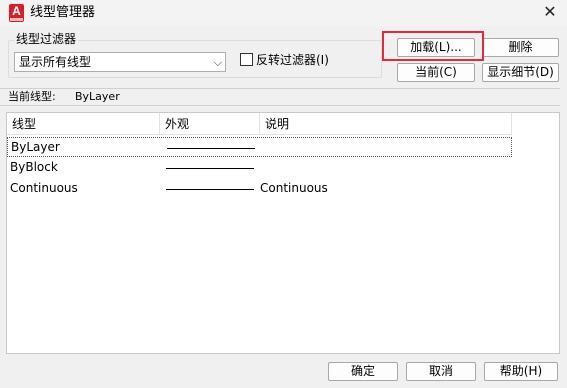  Describe the element at coordinates (46, 39) in the screenshot. I see `linetype-filter-label: 线型过滤器` at that location.